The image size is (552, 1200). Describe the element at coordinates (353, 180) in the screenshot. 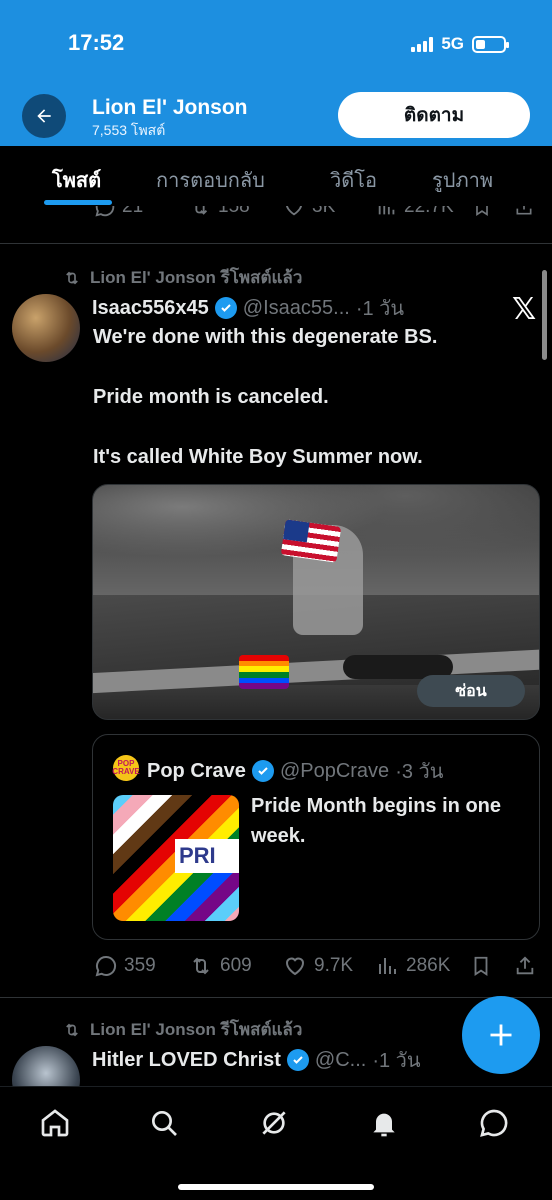

I see `tab-videos: วิดีโอ` at that location.